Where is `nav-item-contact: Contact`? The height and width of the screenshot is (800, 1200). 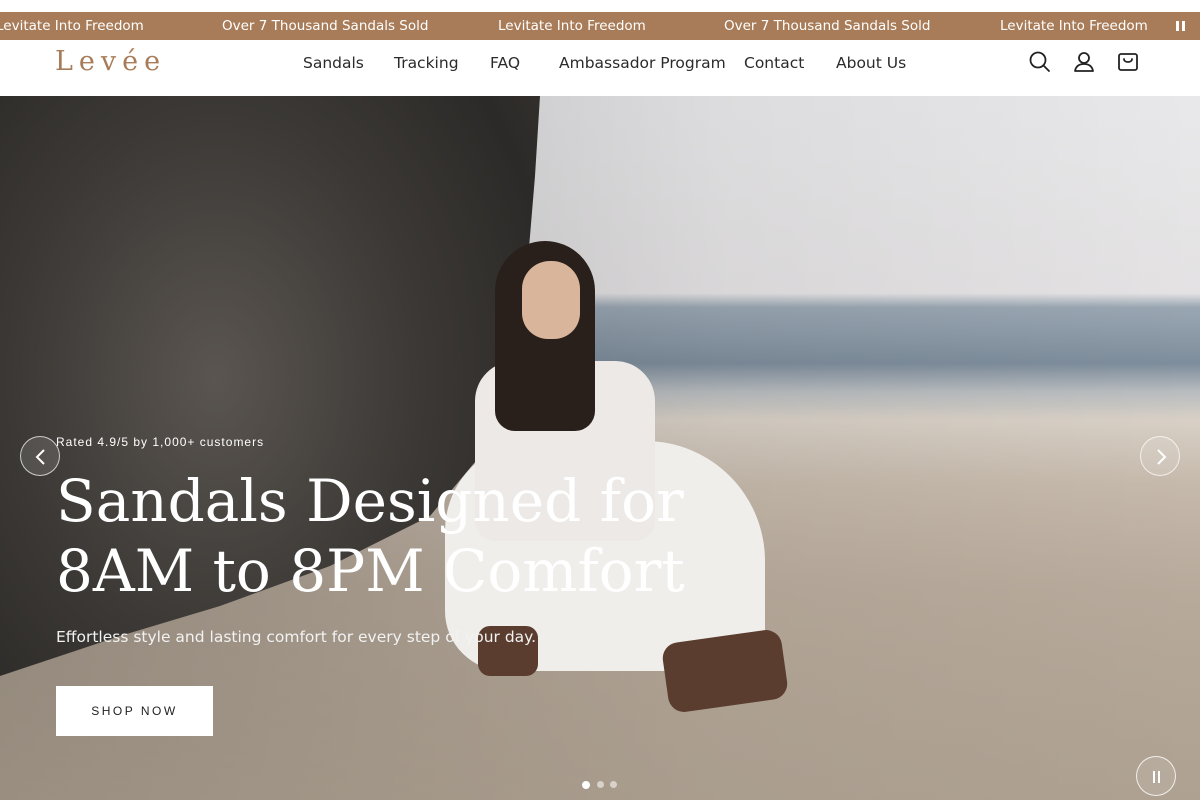
nav-item-contact: Contact is located at coordinates (774, 63).